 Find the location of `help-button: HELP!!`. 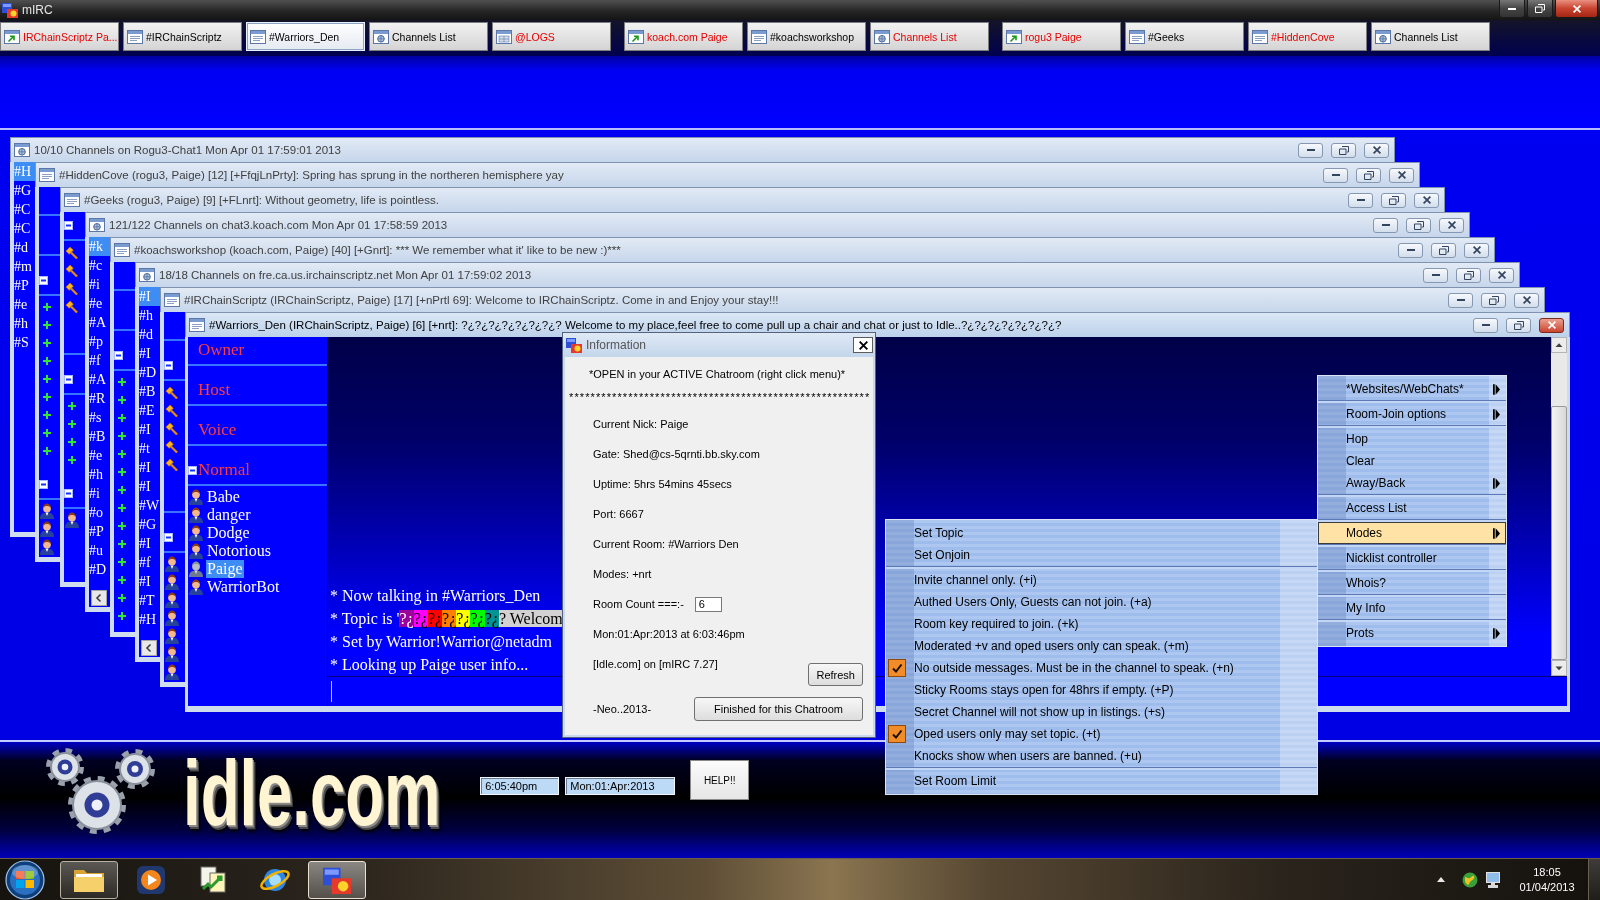

help-button: HELP!! is located at coordinates (720, 780).